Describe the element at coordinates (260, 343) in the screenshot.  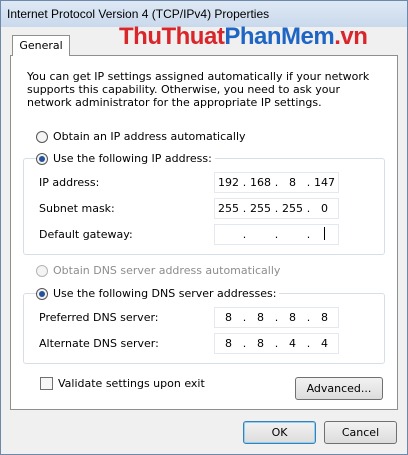
I see `alternate-dns-octet-2: 8` at that location.